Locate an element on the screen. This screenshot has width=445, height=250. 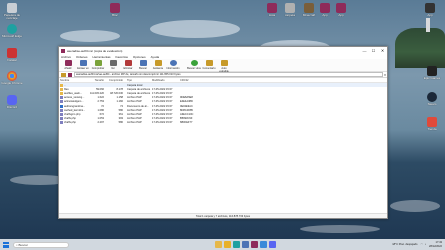
window-controls: — ☐ ✕ is located at coordinates (373, 50).